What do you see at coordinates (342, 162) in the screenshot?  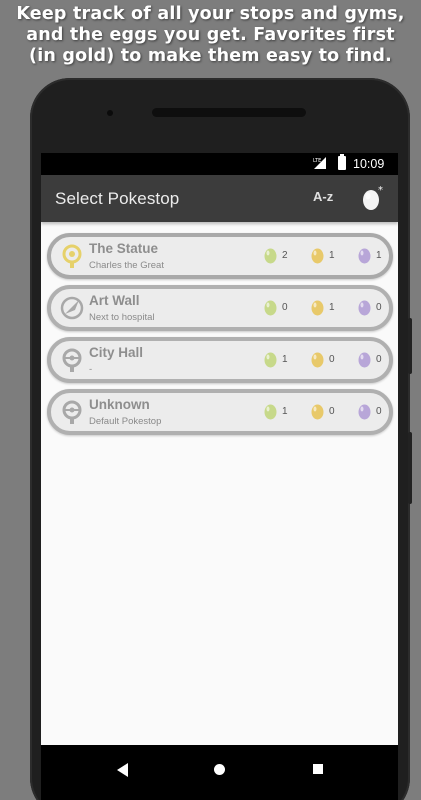 I see `battery-icon` at bounding box center [342, 162].